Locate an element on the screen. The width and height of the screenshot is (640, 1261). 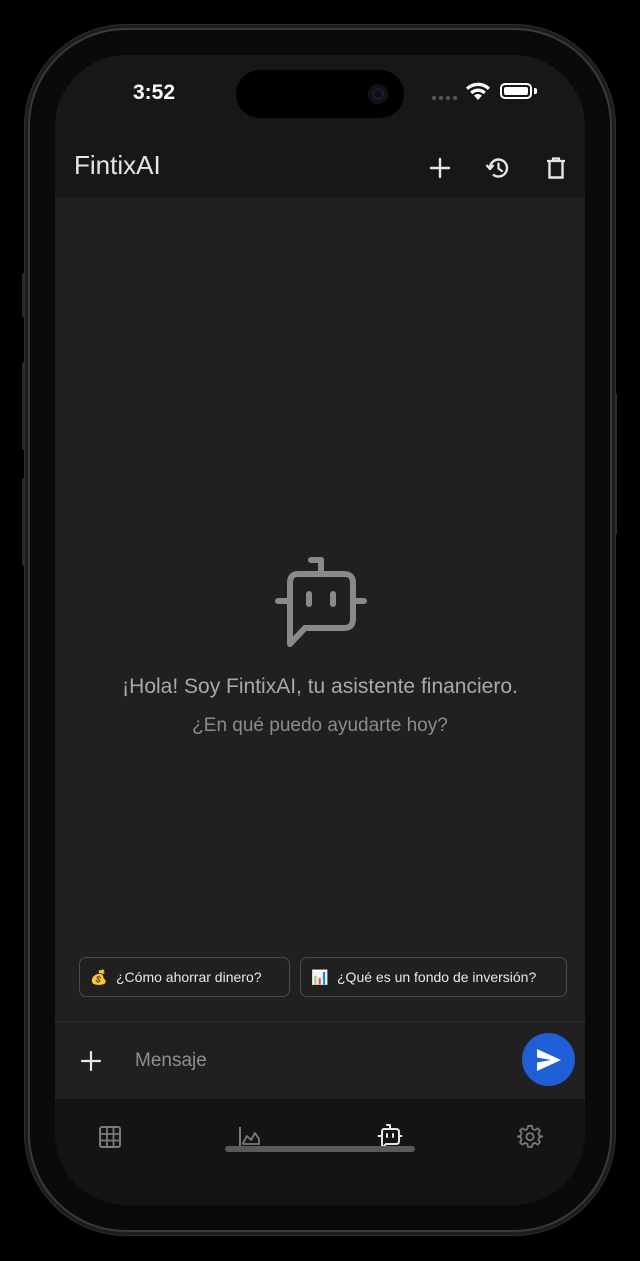
app-bar: FintixAI is located at coordinates (320, 169).